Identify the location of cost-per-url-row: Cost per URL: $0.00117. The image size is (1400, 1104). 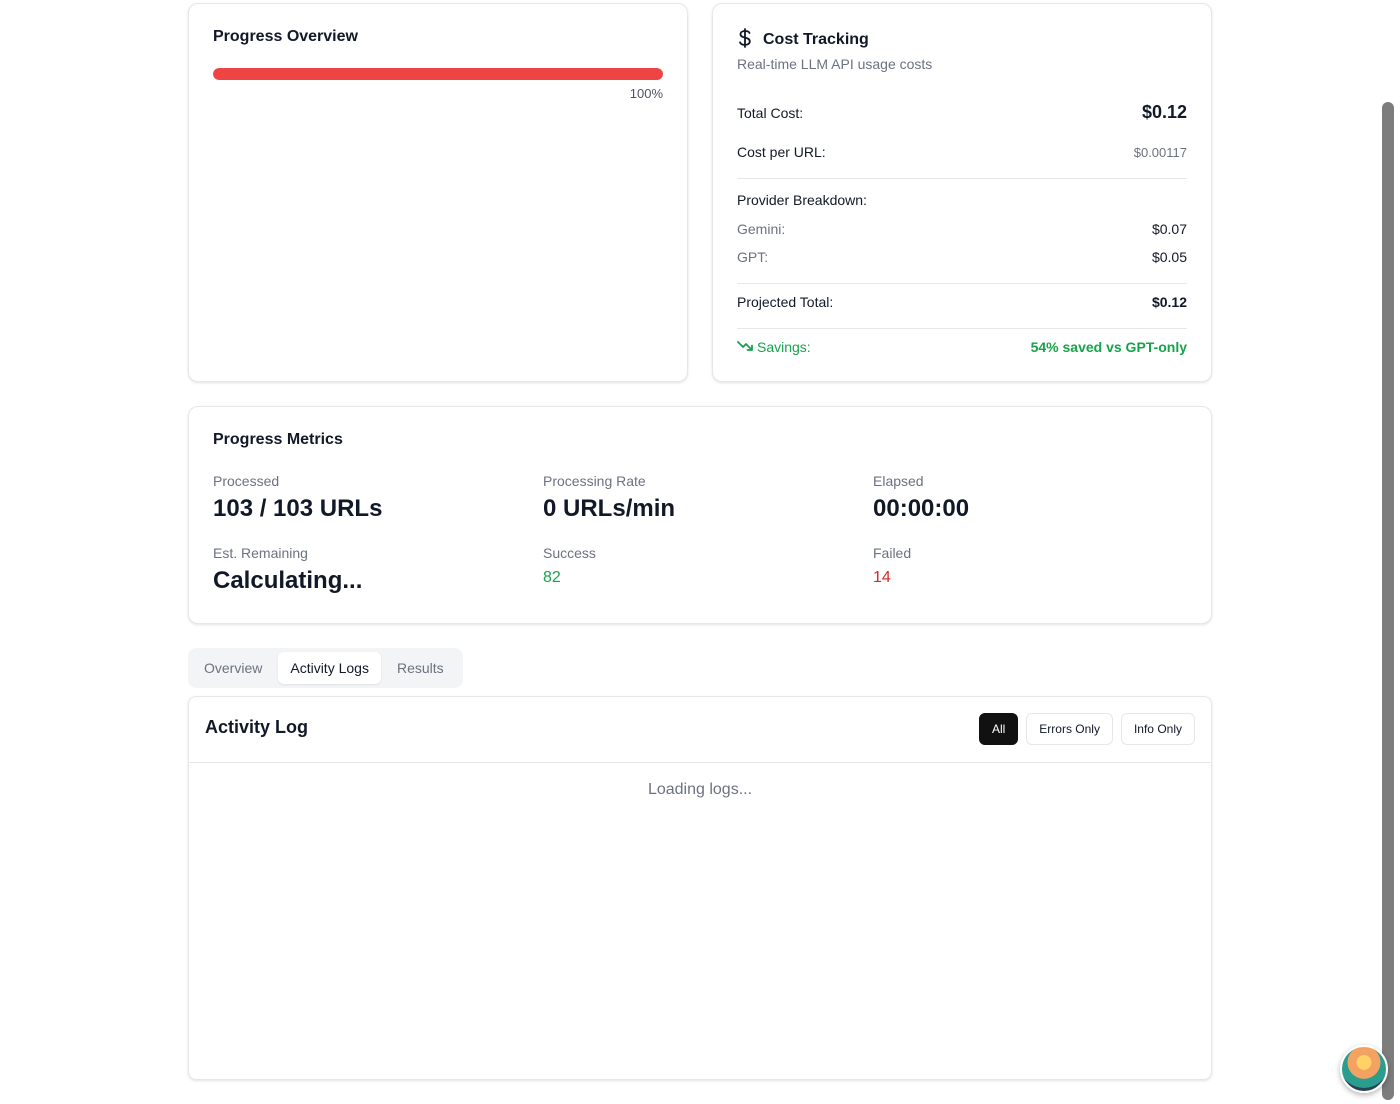
(962, 152).